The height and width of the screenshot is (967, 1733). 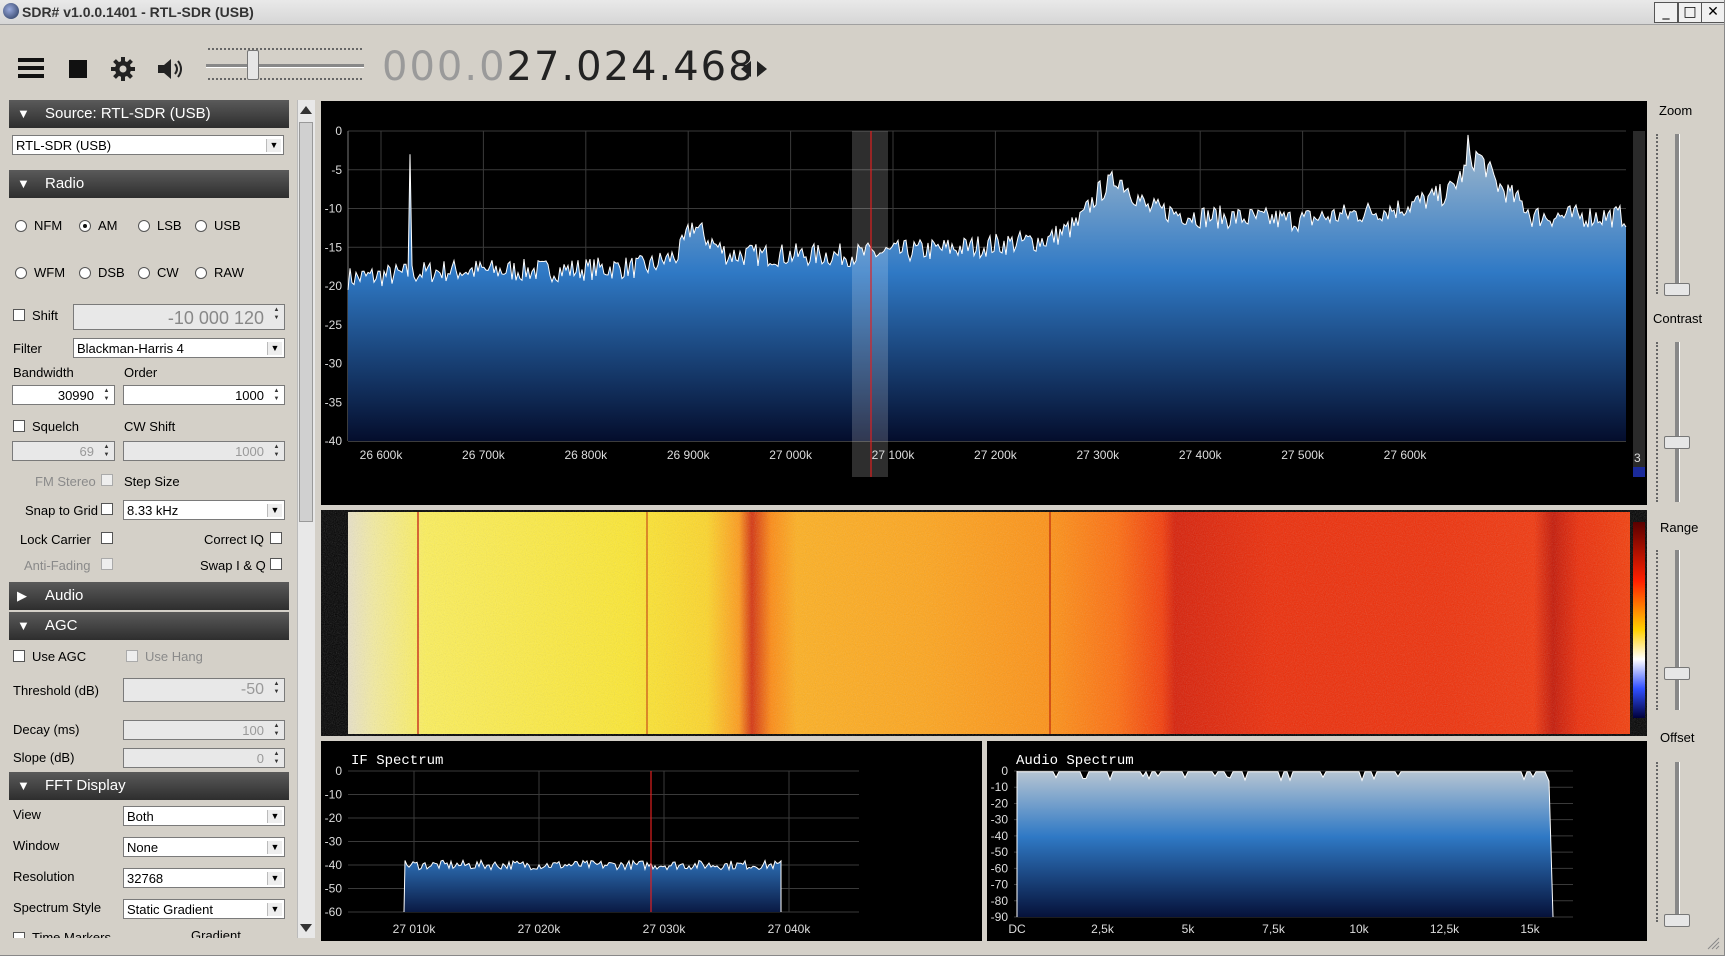 I want to click on radio-section-header: ▼ Radio, so click(x=149, y=184).